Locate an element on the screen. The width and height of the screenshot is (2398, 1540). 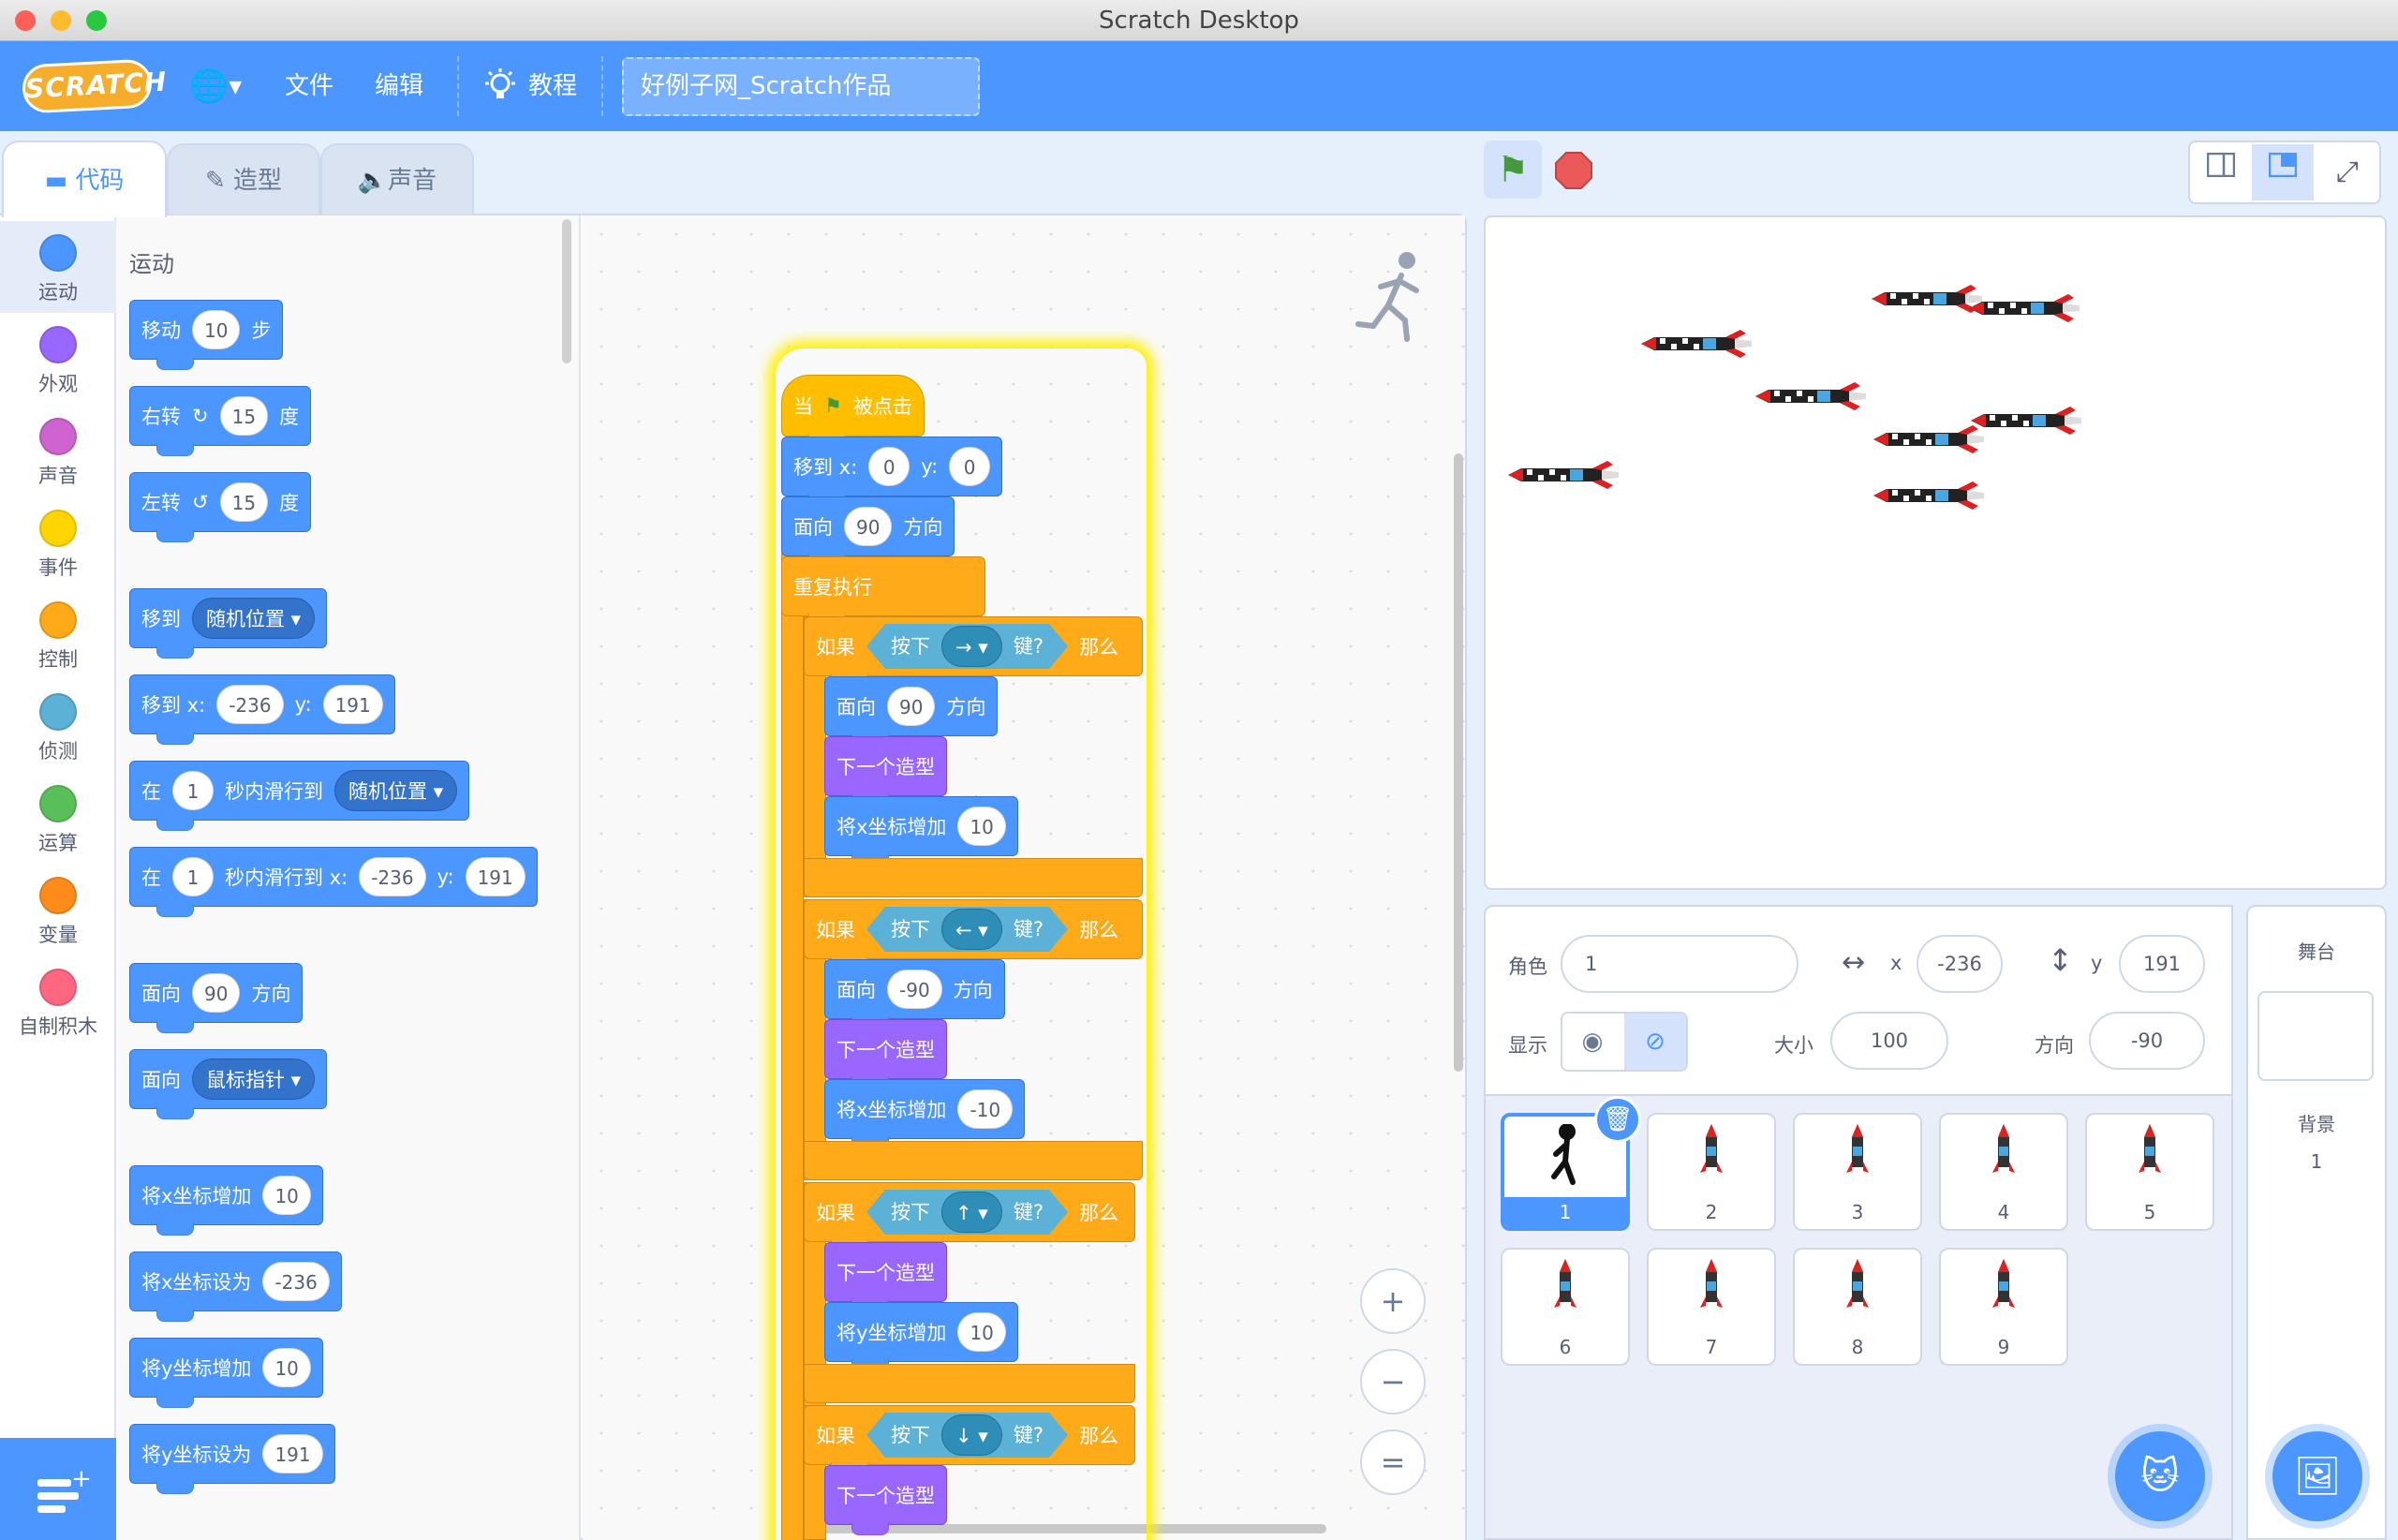
change-y-block: 将y坐标增加 10 is located at coordinates (226, 1373).